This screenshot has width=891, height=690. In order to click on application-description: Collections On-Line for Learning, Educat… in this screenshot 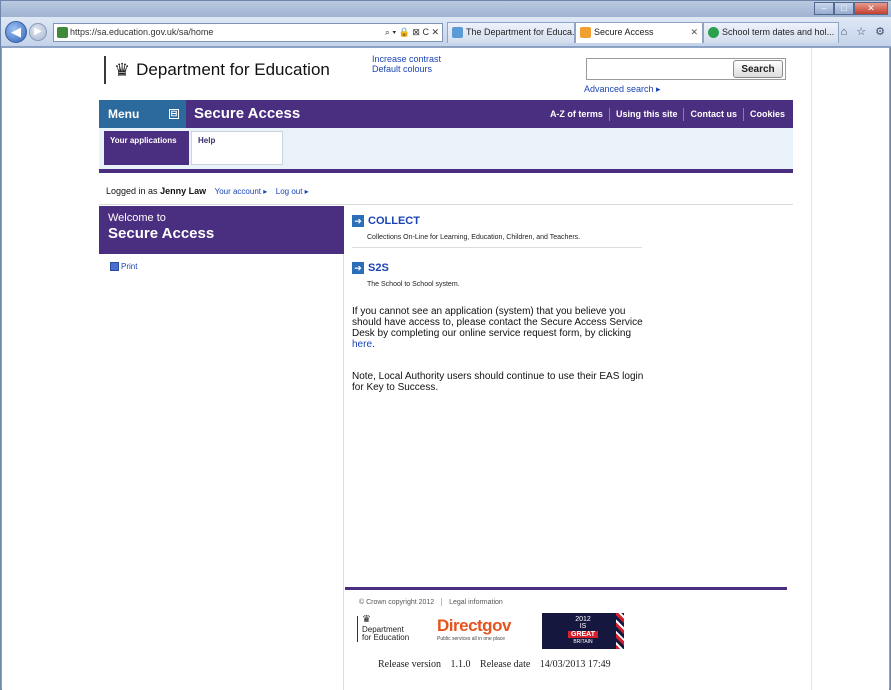, I will do `click(474, 237)`.